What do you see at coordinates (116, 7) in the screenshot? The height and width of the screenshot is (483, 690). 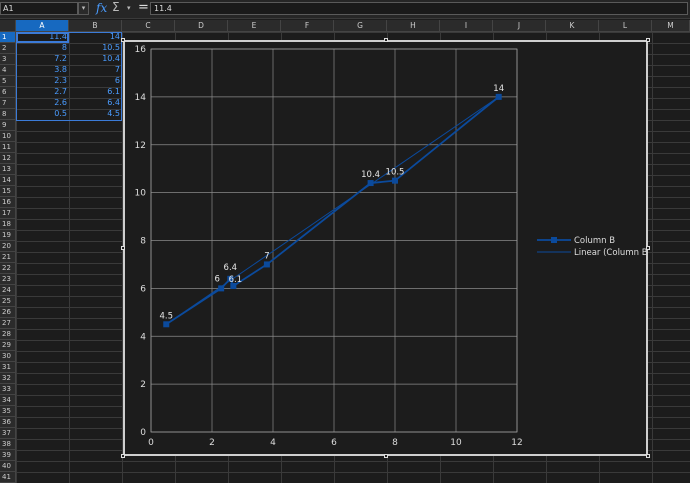 I see `sum-icon: Σ` at bounding box center [116, 7].